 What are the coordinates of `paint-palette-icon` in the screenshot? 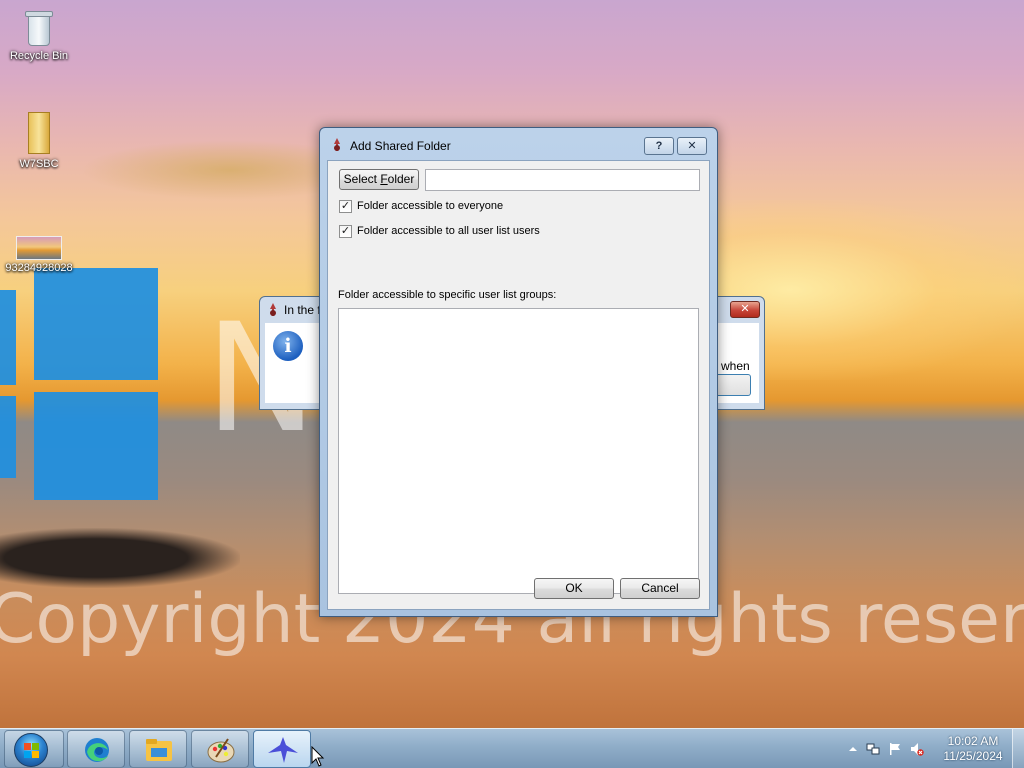 It's located at (221, 750).